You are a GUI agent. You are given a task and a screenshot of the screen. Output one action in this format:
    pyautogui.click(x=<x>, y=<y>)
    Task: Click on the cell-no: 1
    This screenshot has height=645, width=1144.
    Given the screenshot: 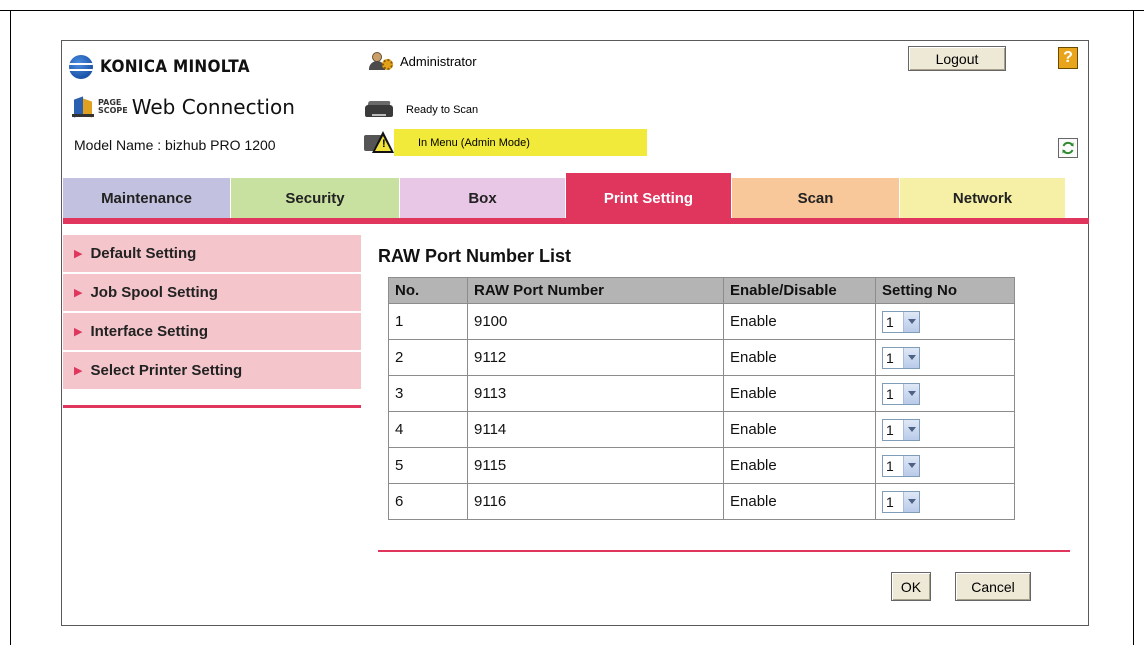 What is the action you would take?
    pyautogui.click(x=428, y=321)
    